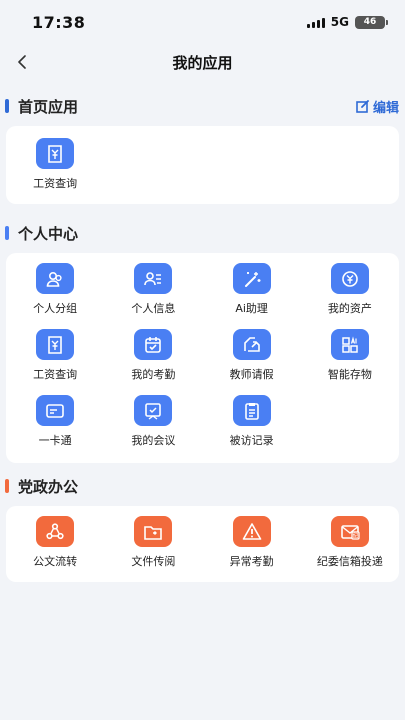  What do you see at coordinates (55, 278) in the screenshot?
I see `group-icon` at bounding box center [55, 278].